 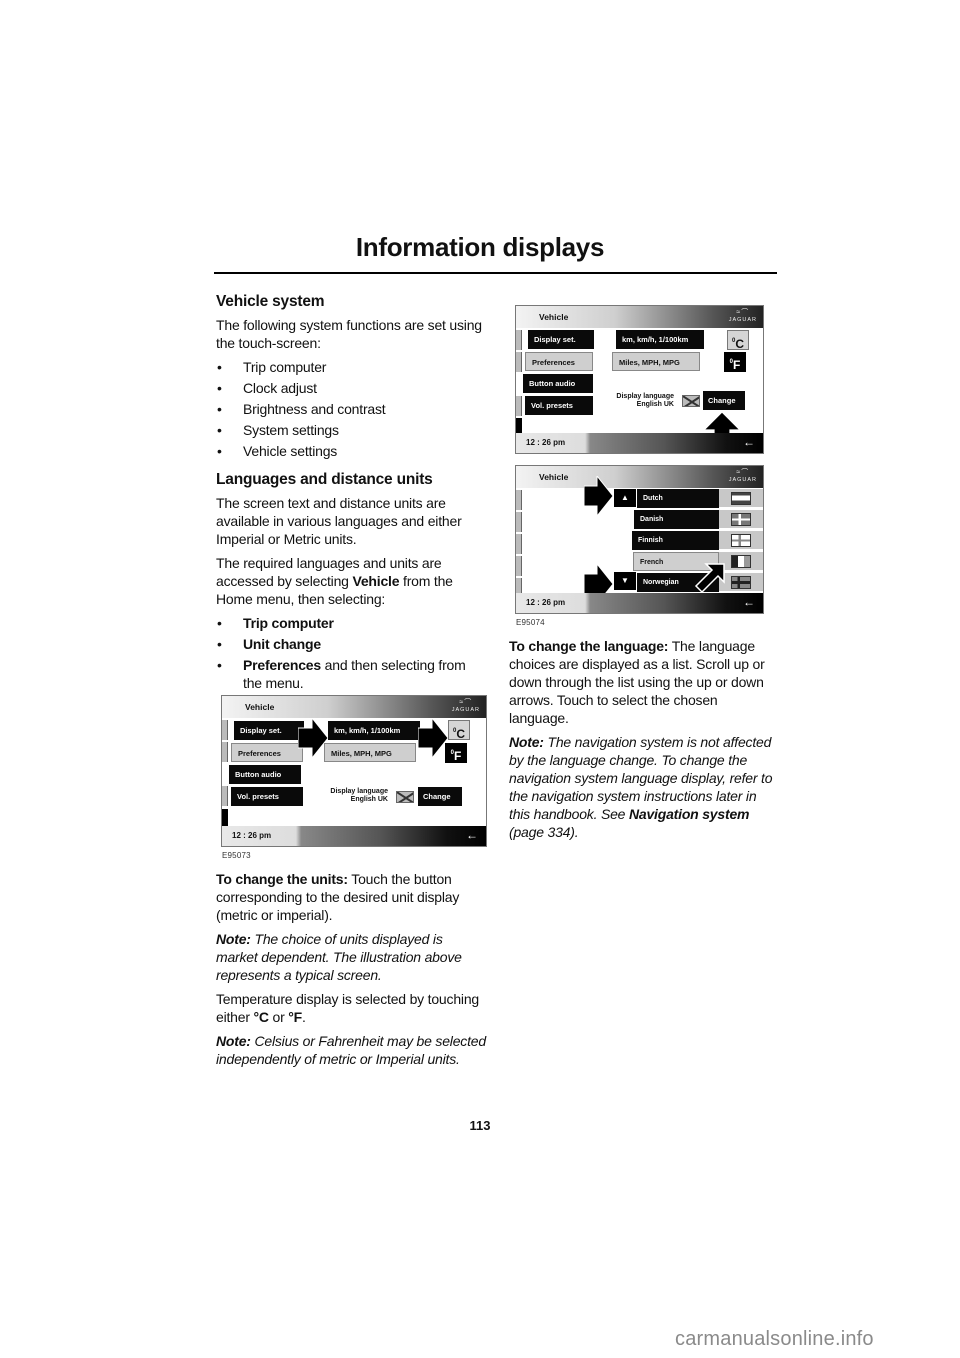 I want to click on finnish-flag-icon, so click(x=741, y=540).